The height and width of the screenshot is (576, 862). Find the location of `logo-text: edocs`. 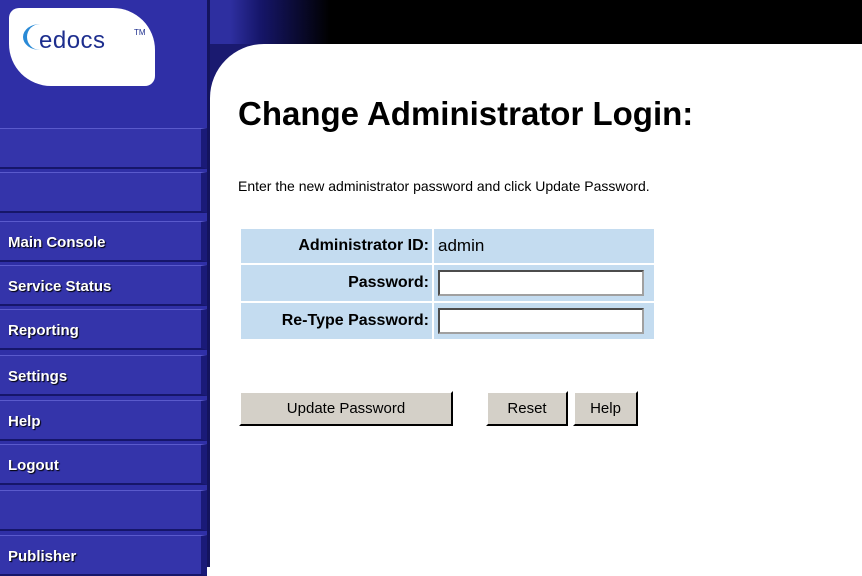

logo-text: edocs is located at coordinates (72, 40).